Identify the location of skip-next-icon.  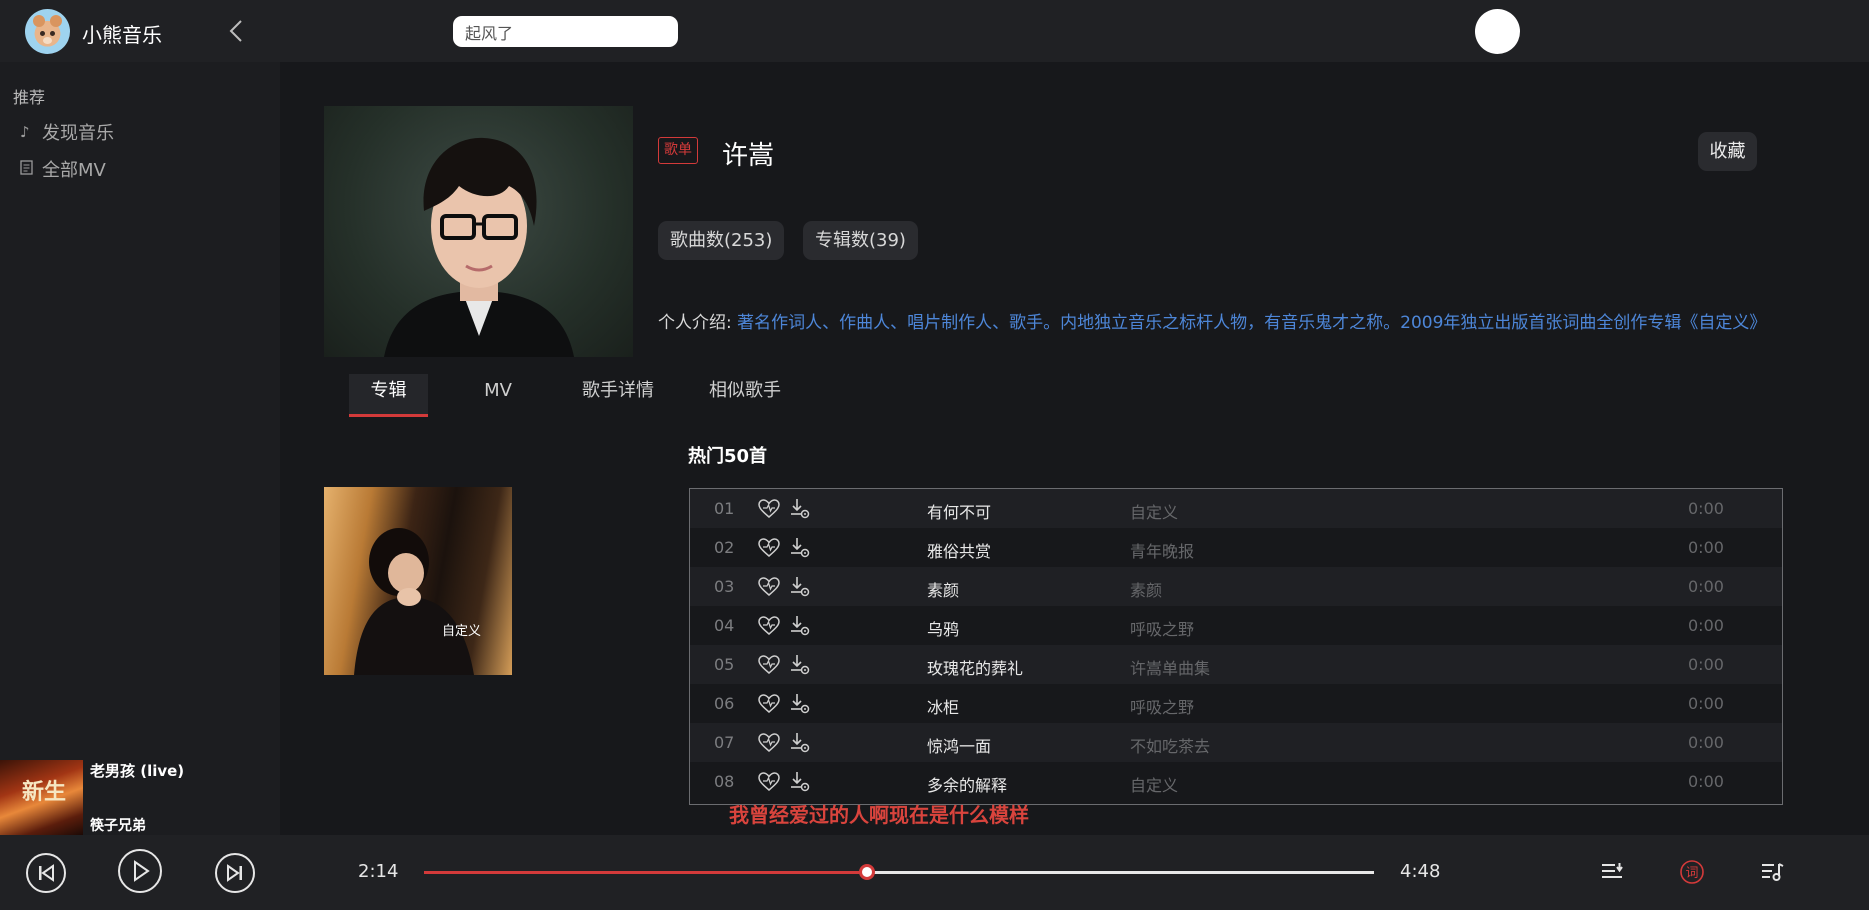
(234, 873).